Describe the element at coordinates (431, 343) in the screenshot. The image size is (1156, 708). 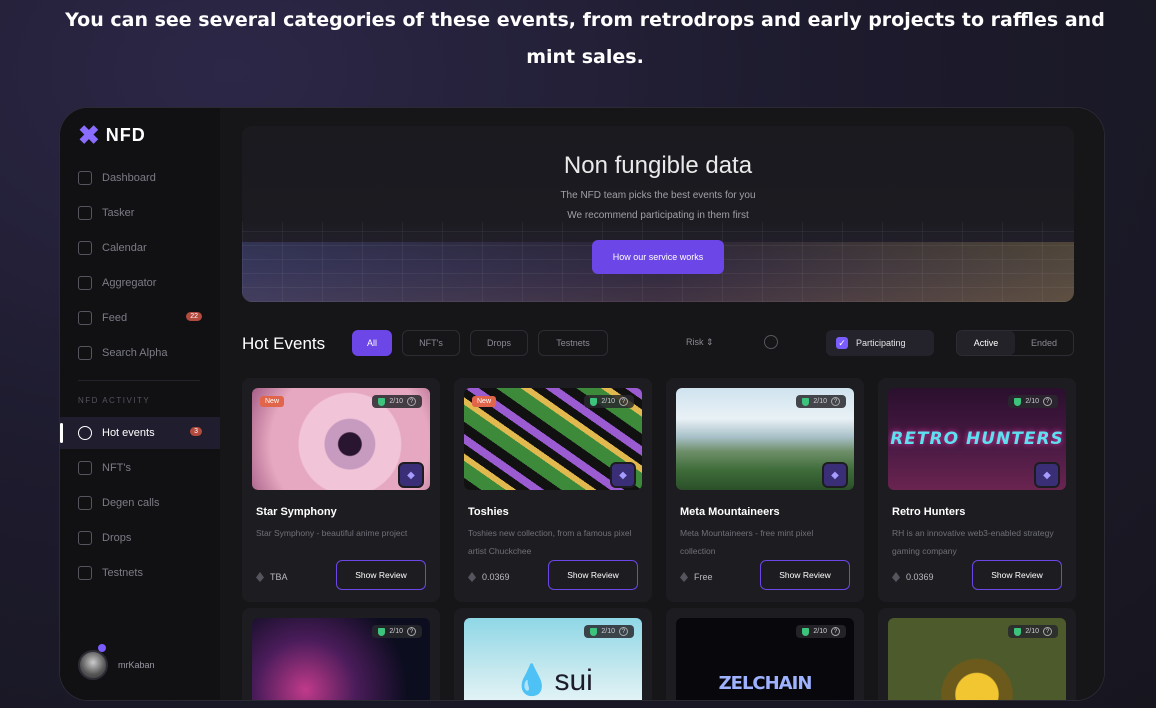
I see `filter-nfts: NFT's` at that location.